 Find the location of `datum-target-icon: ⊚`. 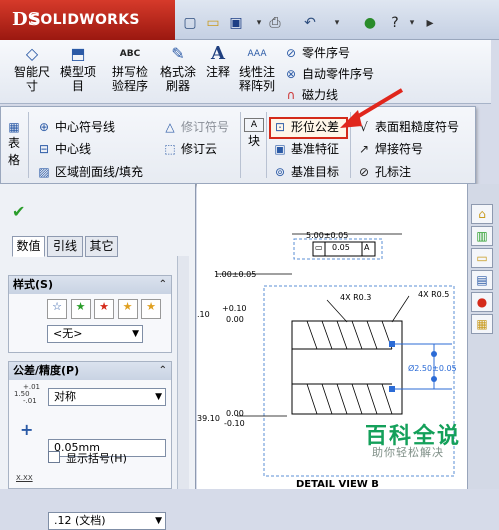

datum-target-icon: ⊚ is located at coordinates (280, 172).